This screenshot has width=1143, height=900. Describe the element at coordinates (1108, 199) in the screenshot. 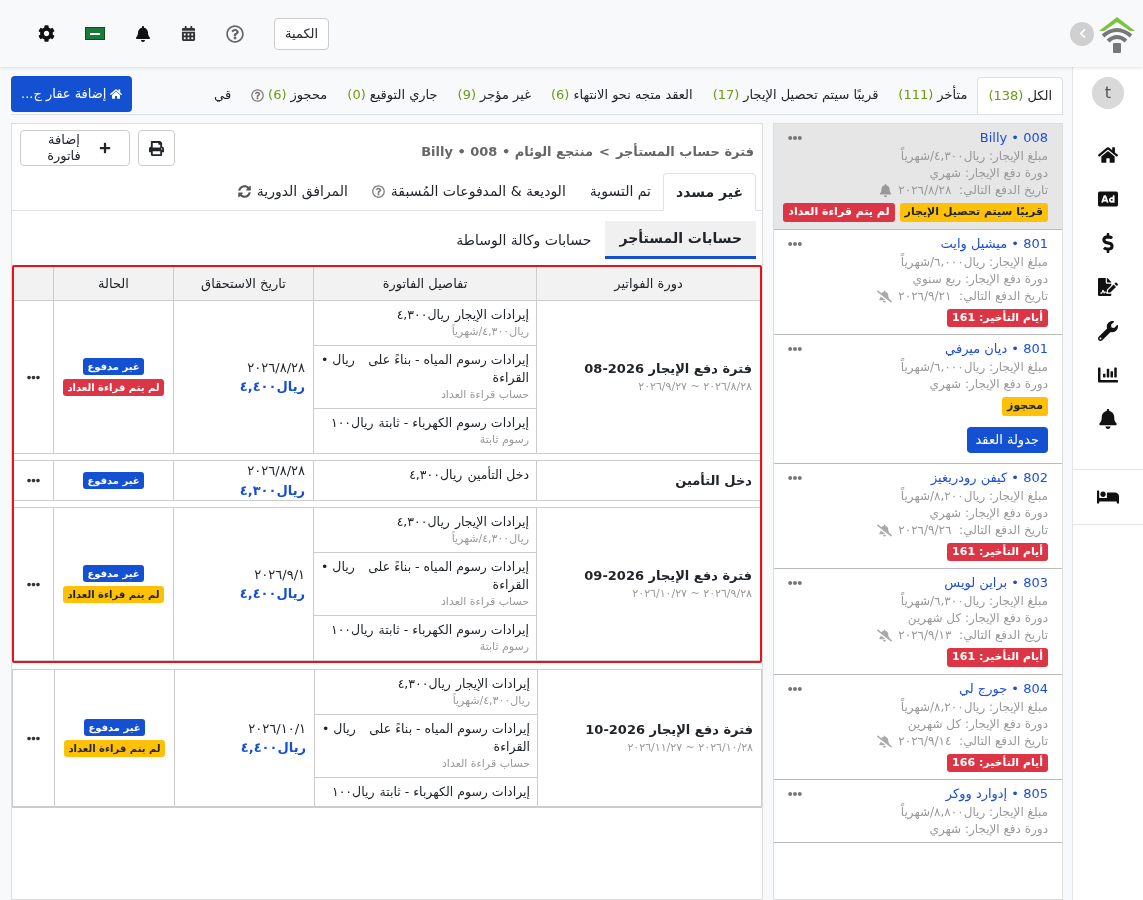

I see `ad-icon` at that location.